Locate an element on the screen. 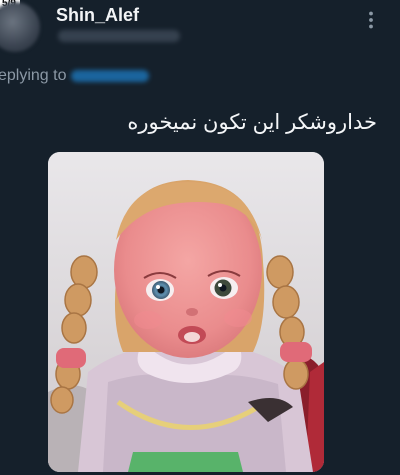  replying-to-row: eplying to is located at coordinates (74, 76).